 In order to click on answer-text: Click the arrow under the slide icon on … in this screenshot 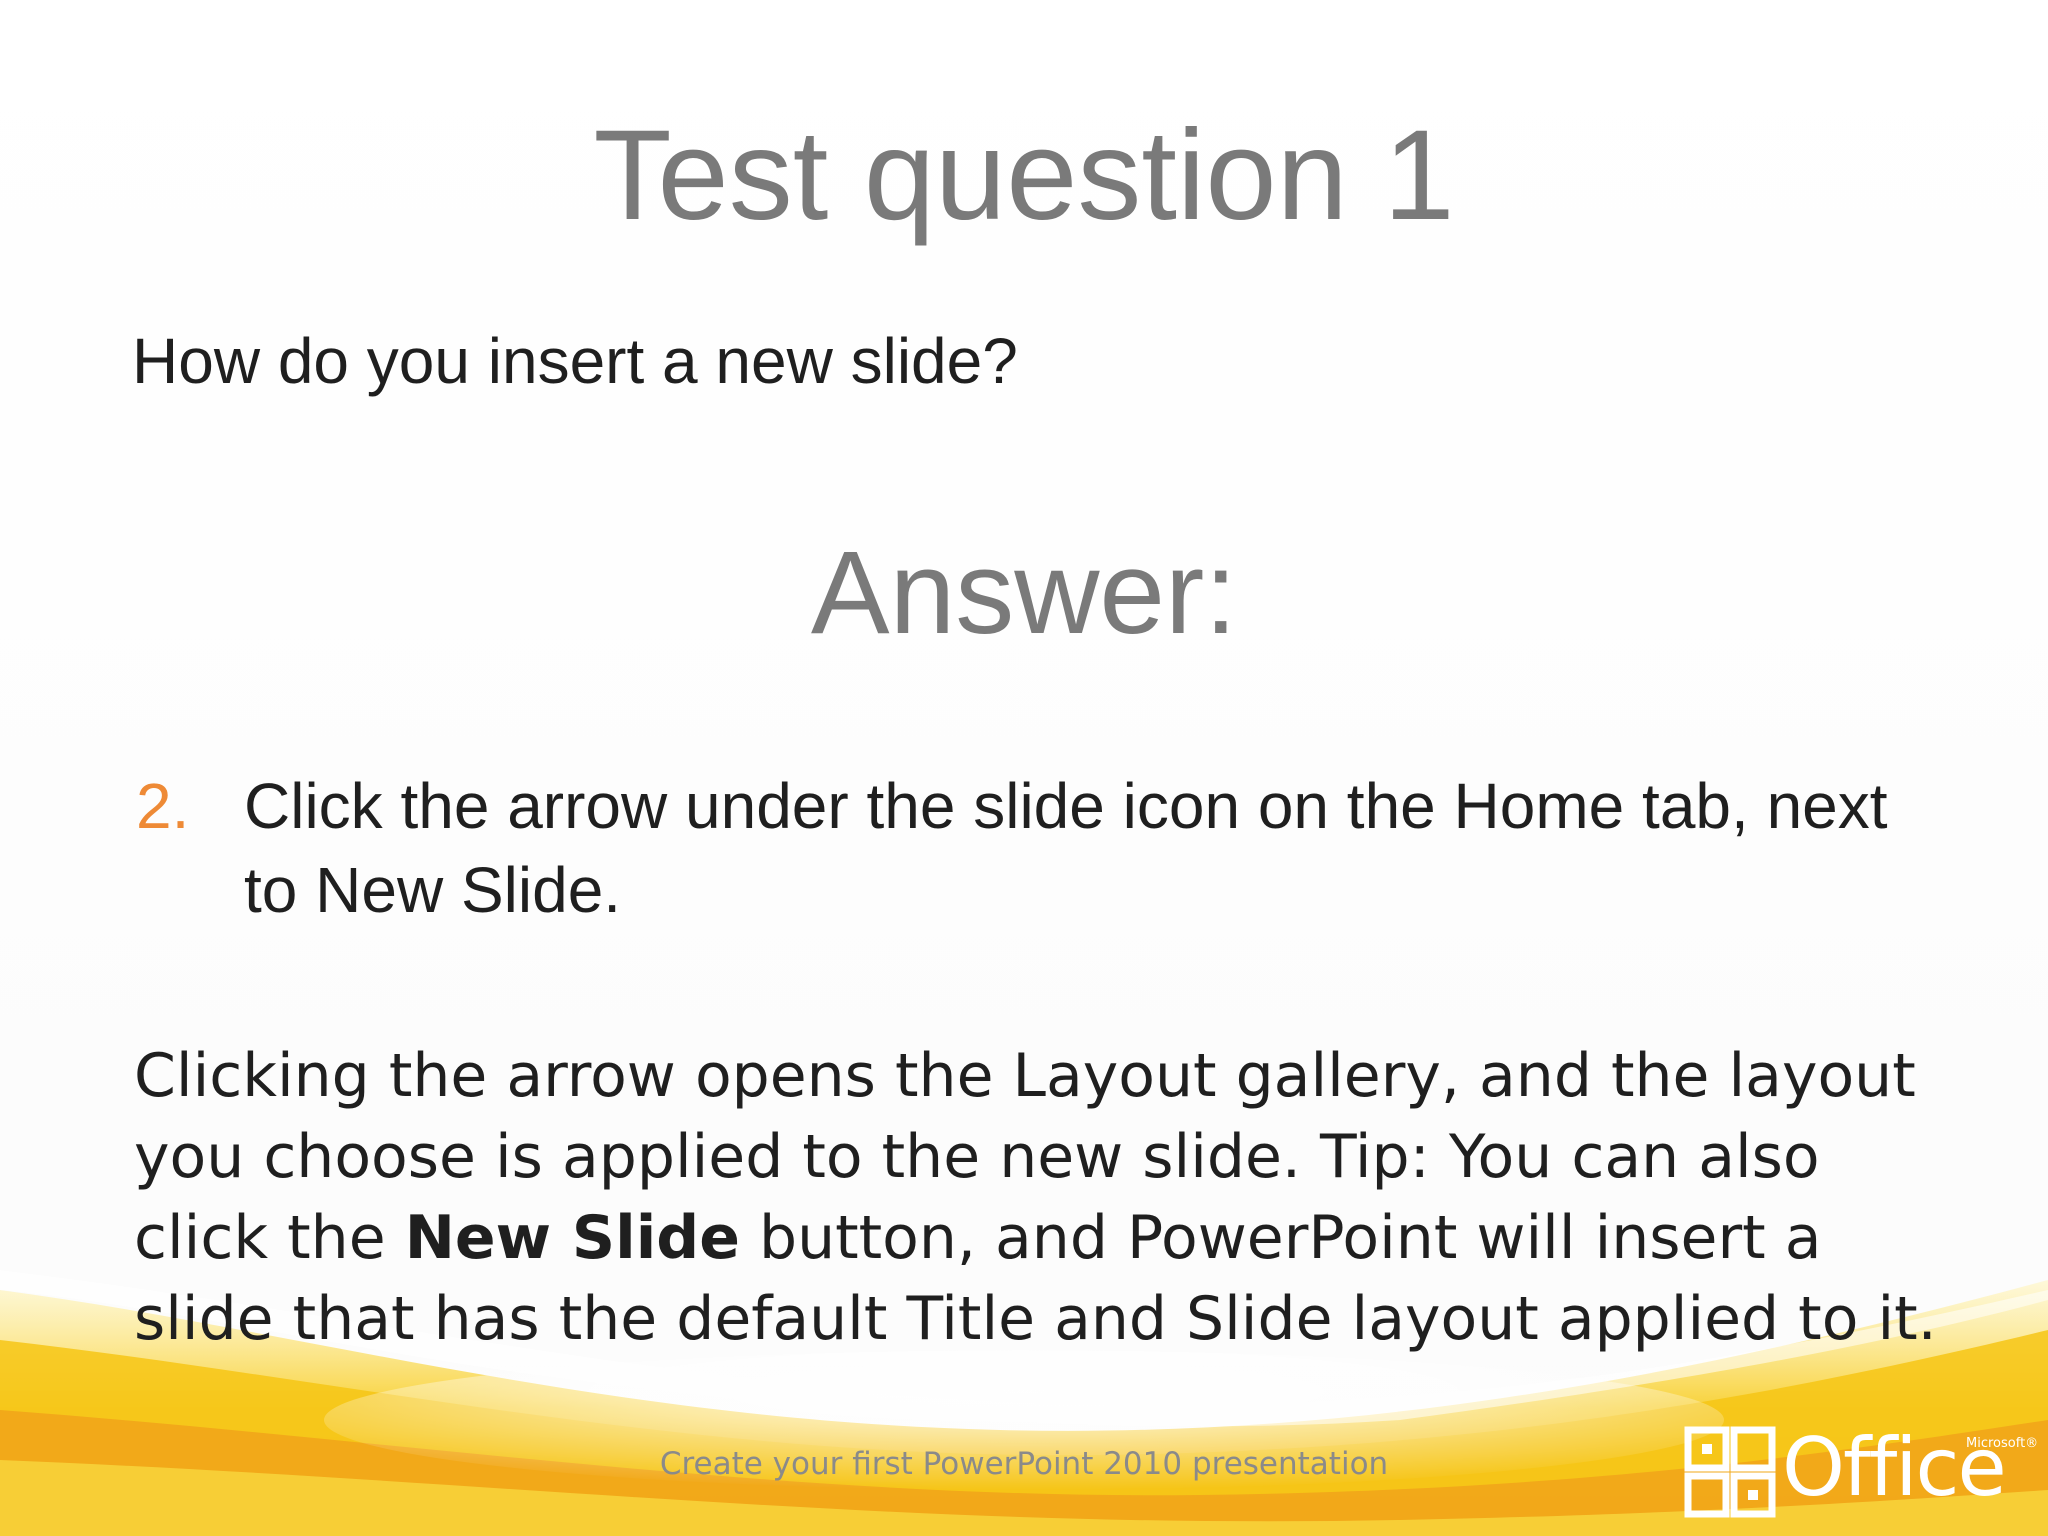, I will do `click(1066, 848)`.